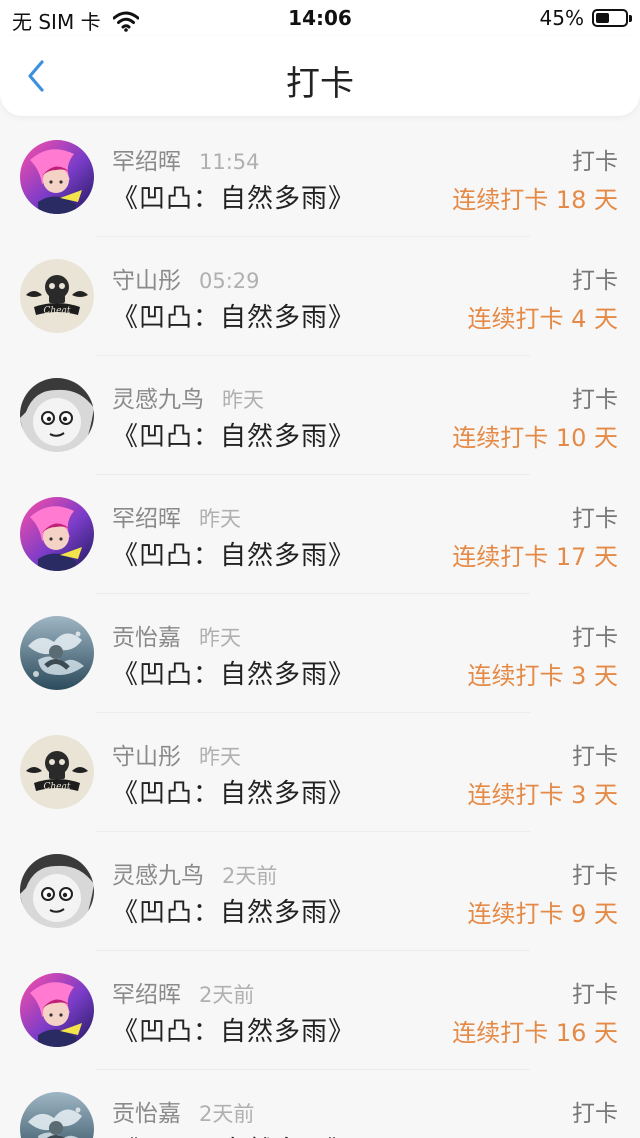 This screenshot has width=640, height=1138. I want to click on user-name: 灵感九鸟 昨天, so click(188, 397).